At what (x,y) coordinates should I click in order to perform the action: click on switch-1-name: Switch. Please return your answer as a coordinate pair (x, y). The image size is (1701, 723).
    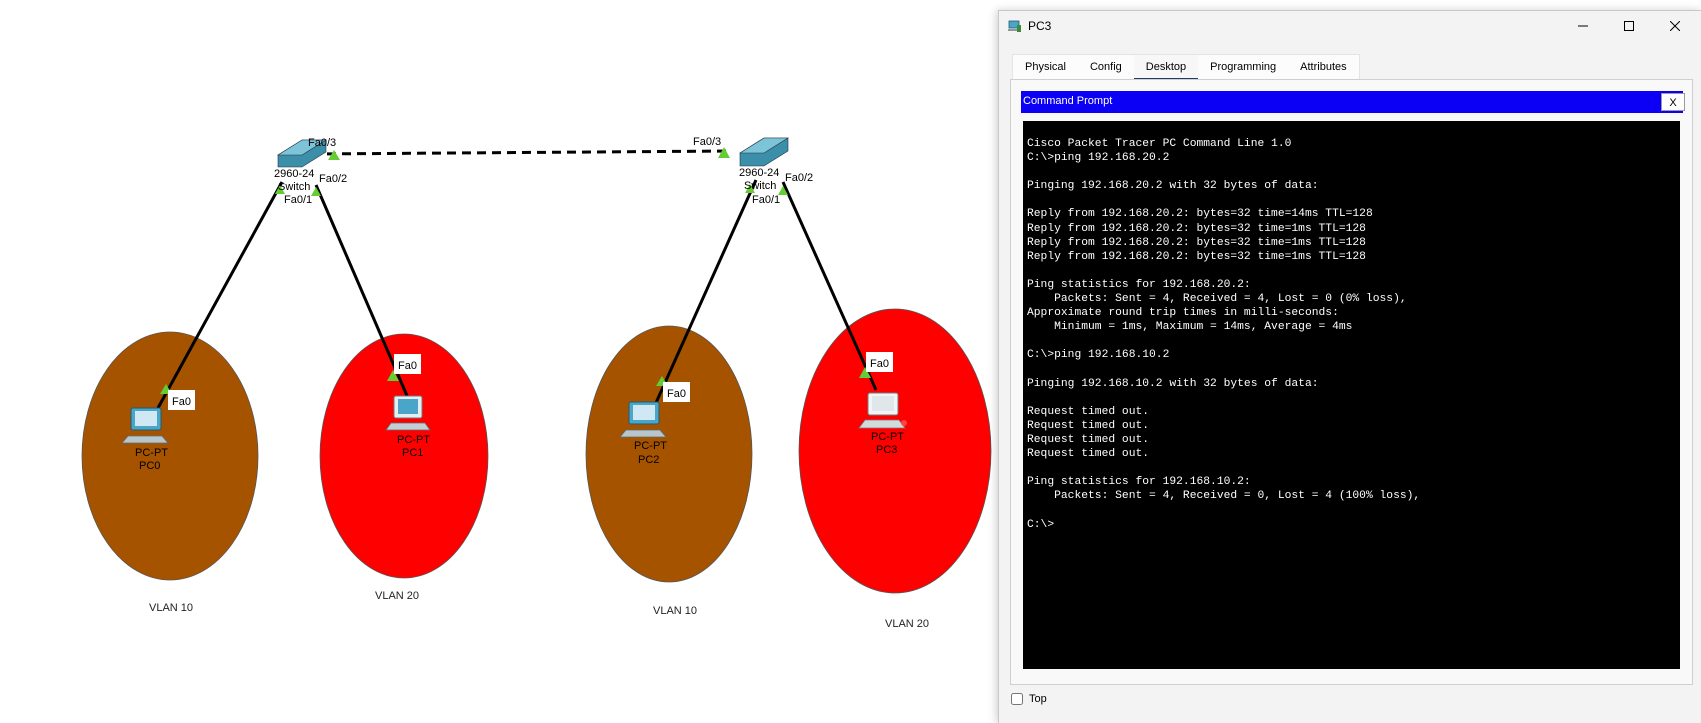
    Looking at the image, I should click on (294, 187).